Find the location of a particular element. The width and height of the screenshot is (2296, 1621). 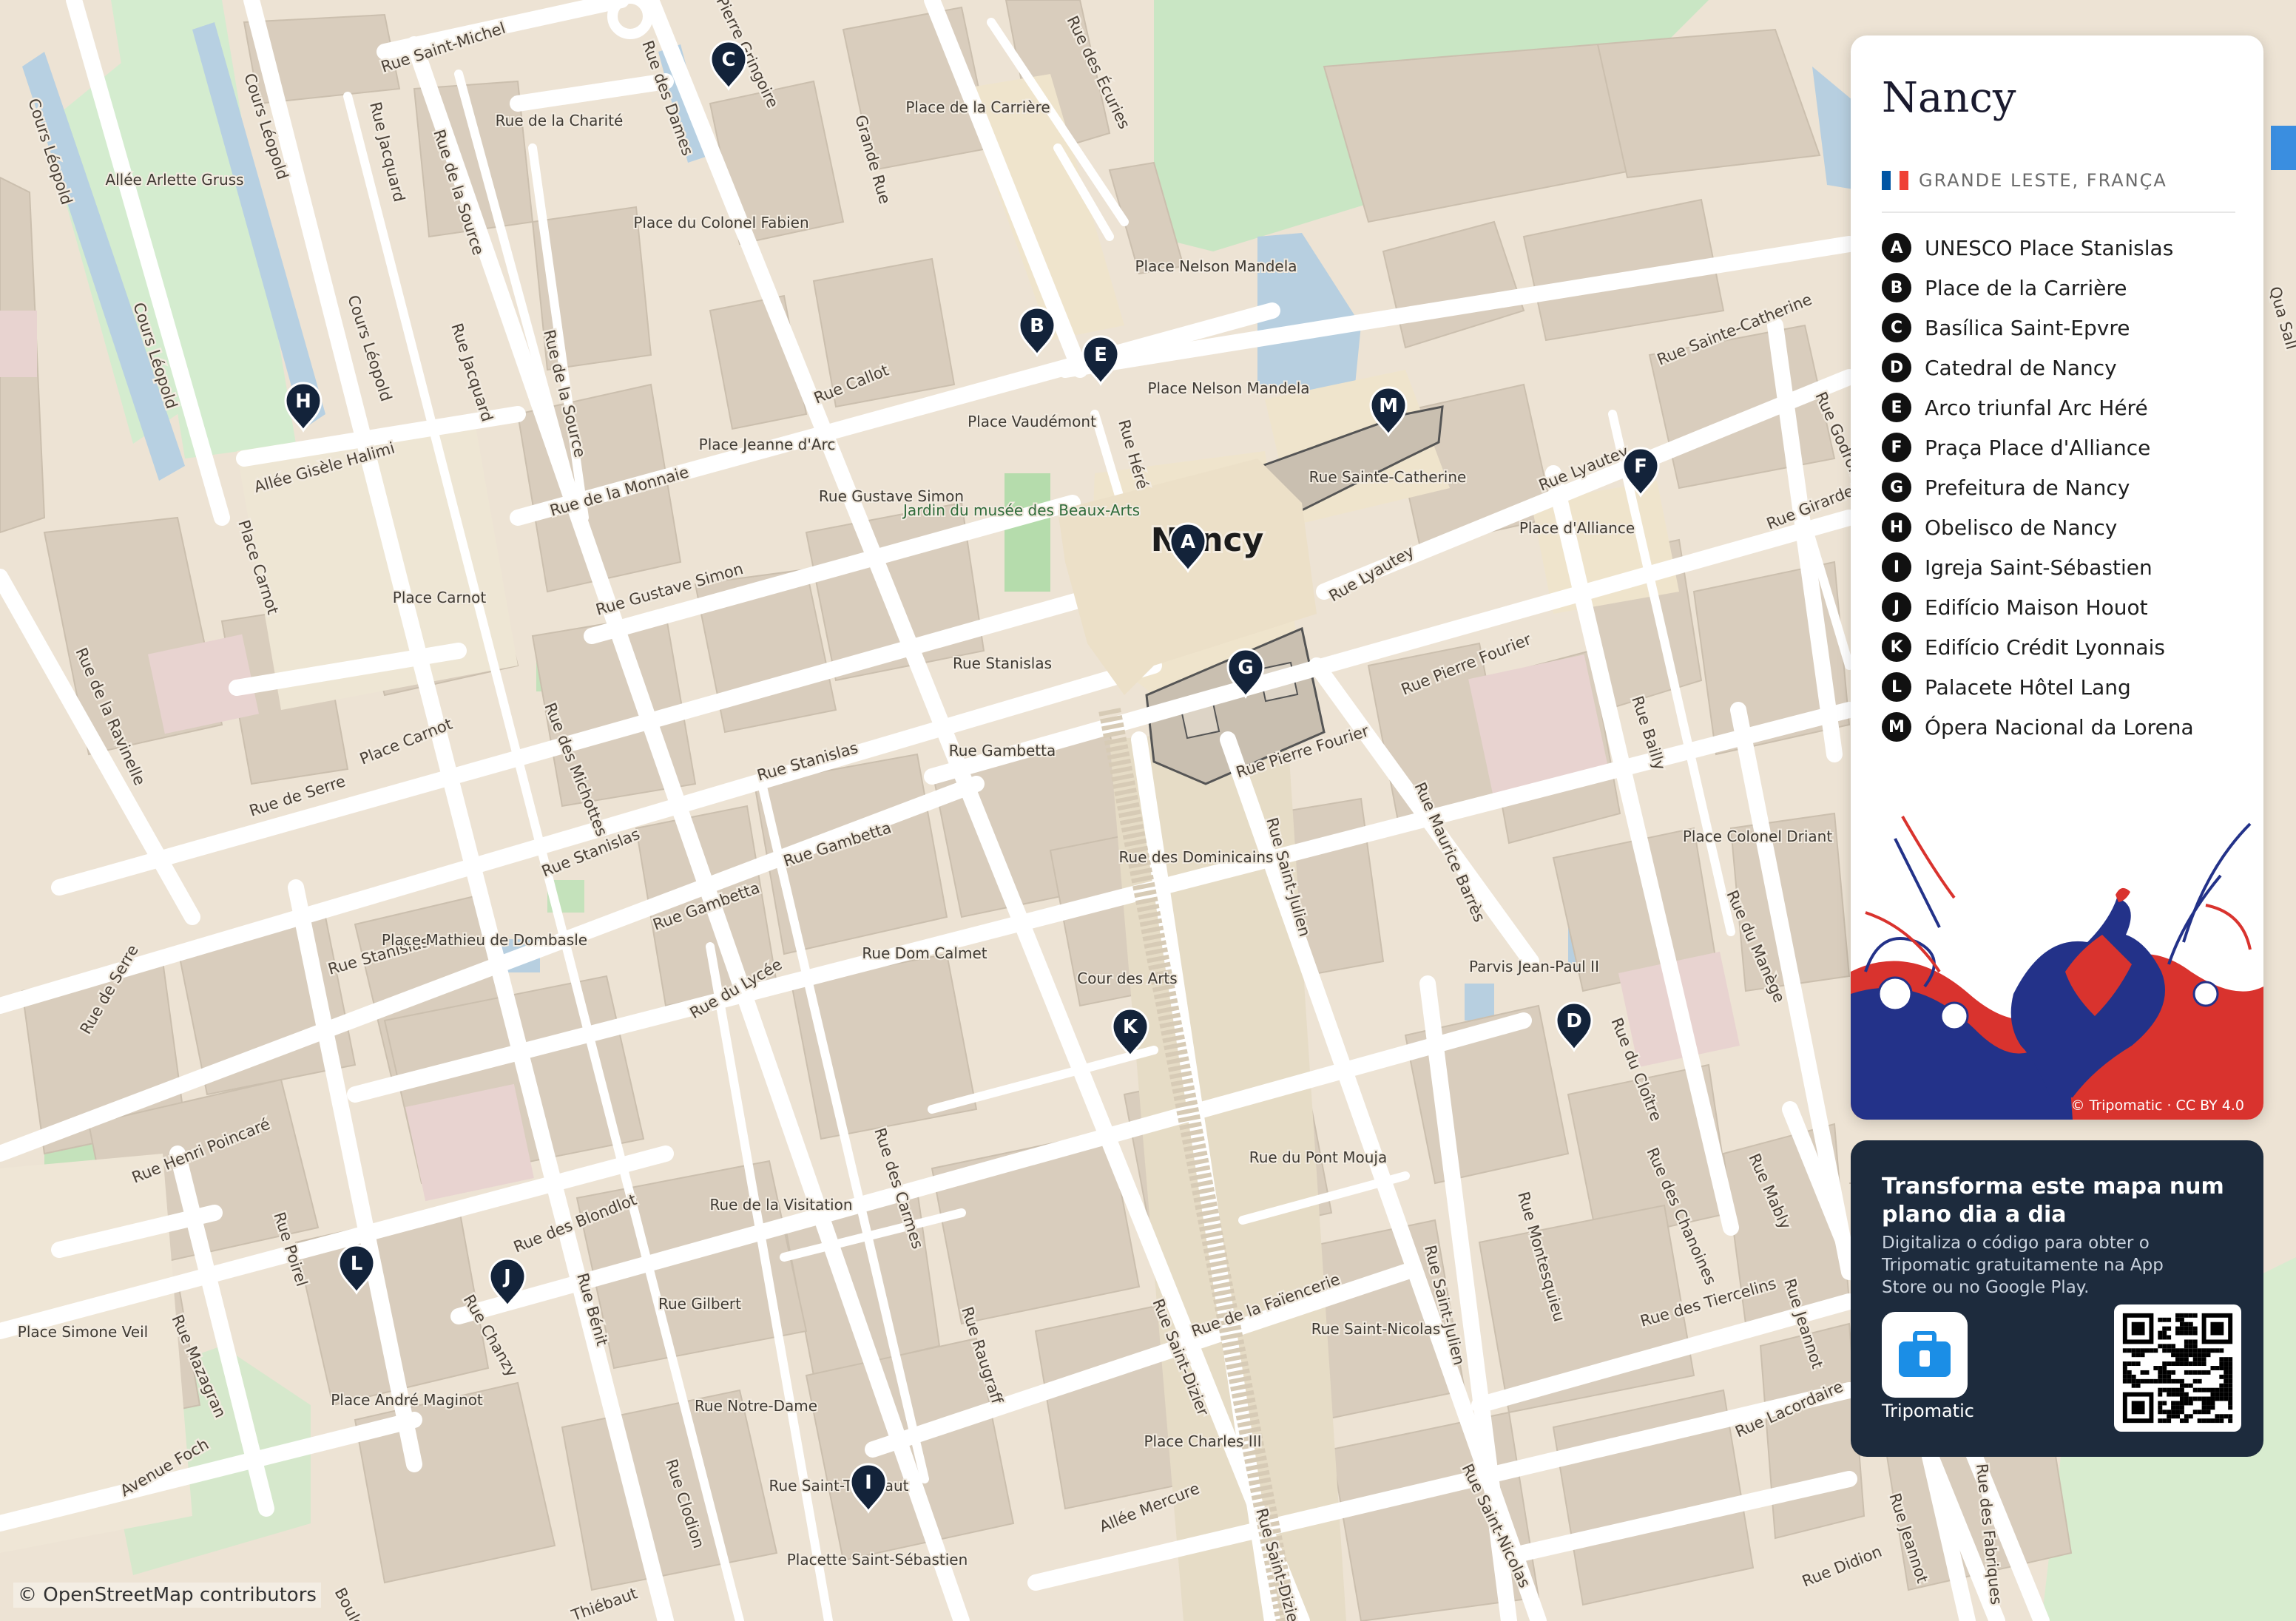

map-pin-letter: B is located at coordinates (1037, 326).